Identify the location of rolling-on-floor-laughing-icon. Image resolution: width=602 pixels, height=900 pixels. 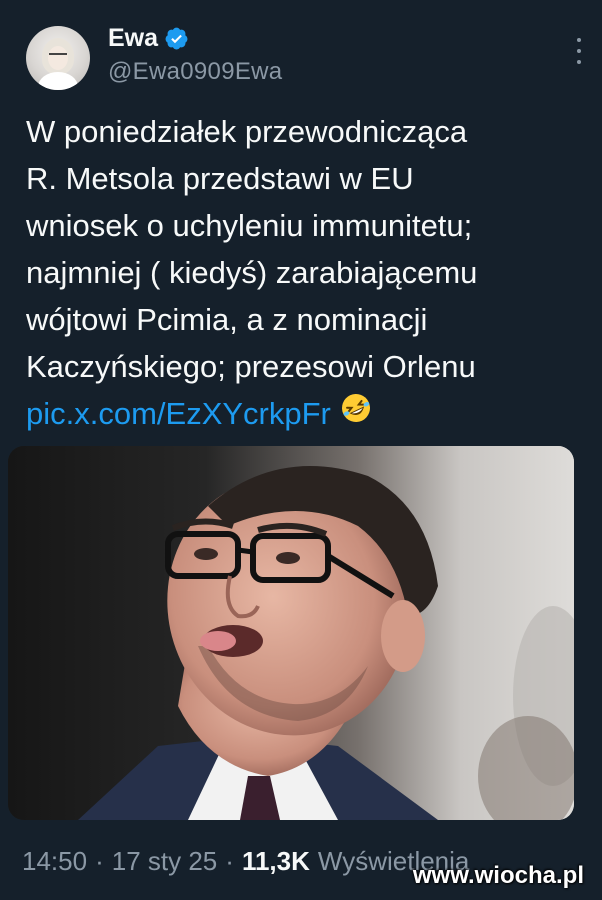
(355, 408).